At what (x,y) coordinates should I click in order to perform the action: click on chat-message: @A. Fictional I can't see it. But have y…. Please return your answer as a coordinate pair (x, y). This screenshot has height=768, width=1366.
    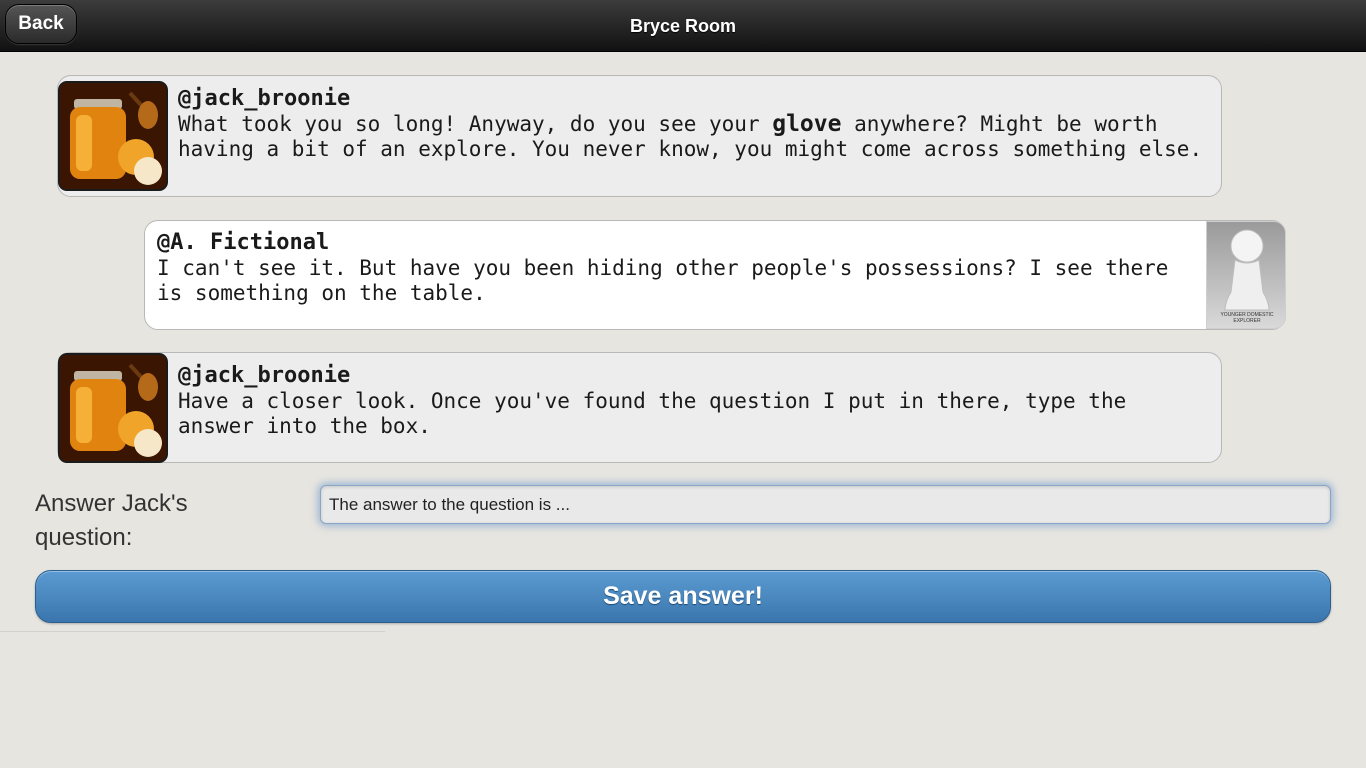
    Looking at the image, I should click on (715, 275).